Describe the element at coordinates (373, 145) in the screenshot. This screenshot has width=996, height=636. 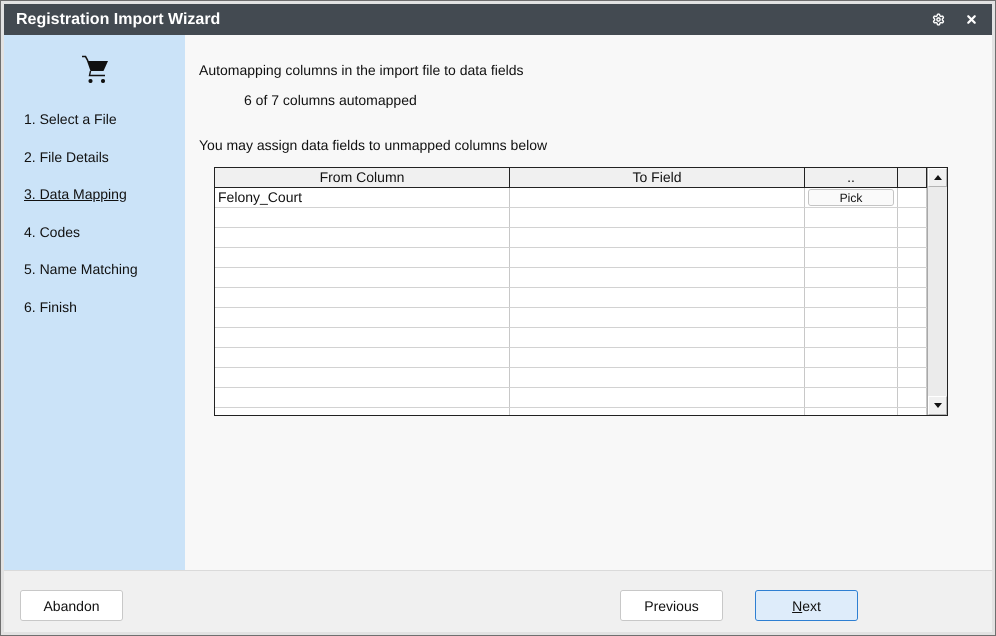
I see `instruction-text: You may assign data fields to unmapped columns below` at that location.